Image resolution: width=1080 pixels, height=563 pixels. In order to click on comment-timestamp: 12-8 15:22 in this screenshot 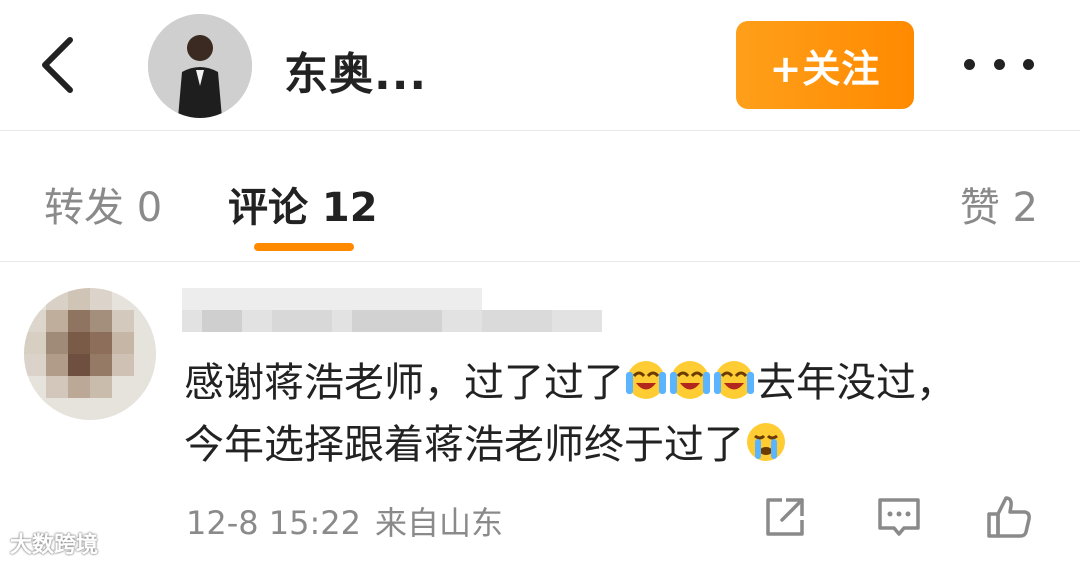, I will do `click(274, 523)`.